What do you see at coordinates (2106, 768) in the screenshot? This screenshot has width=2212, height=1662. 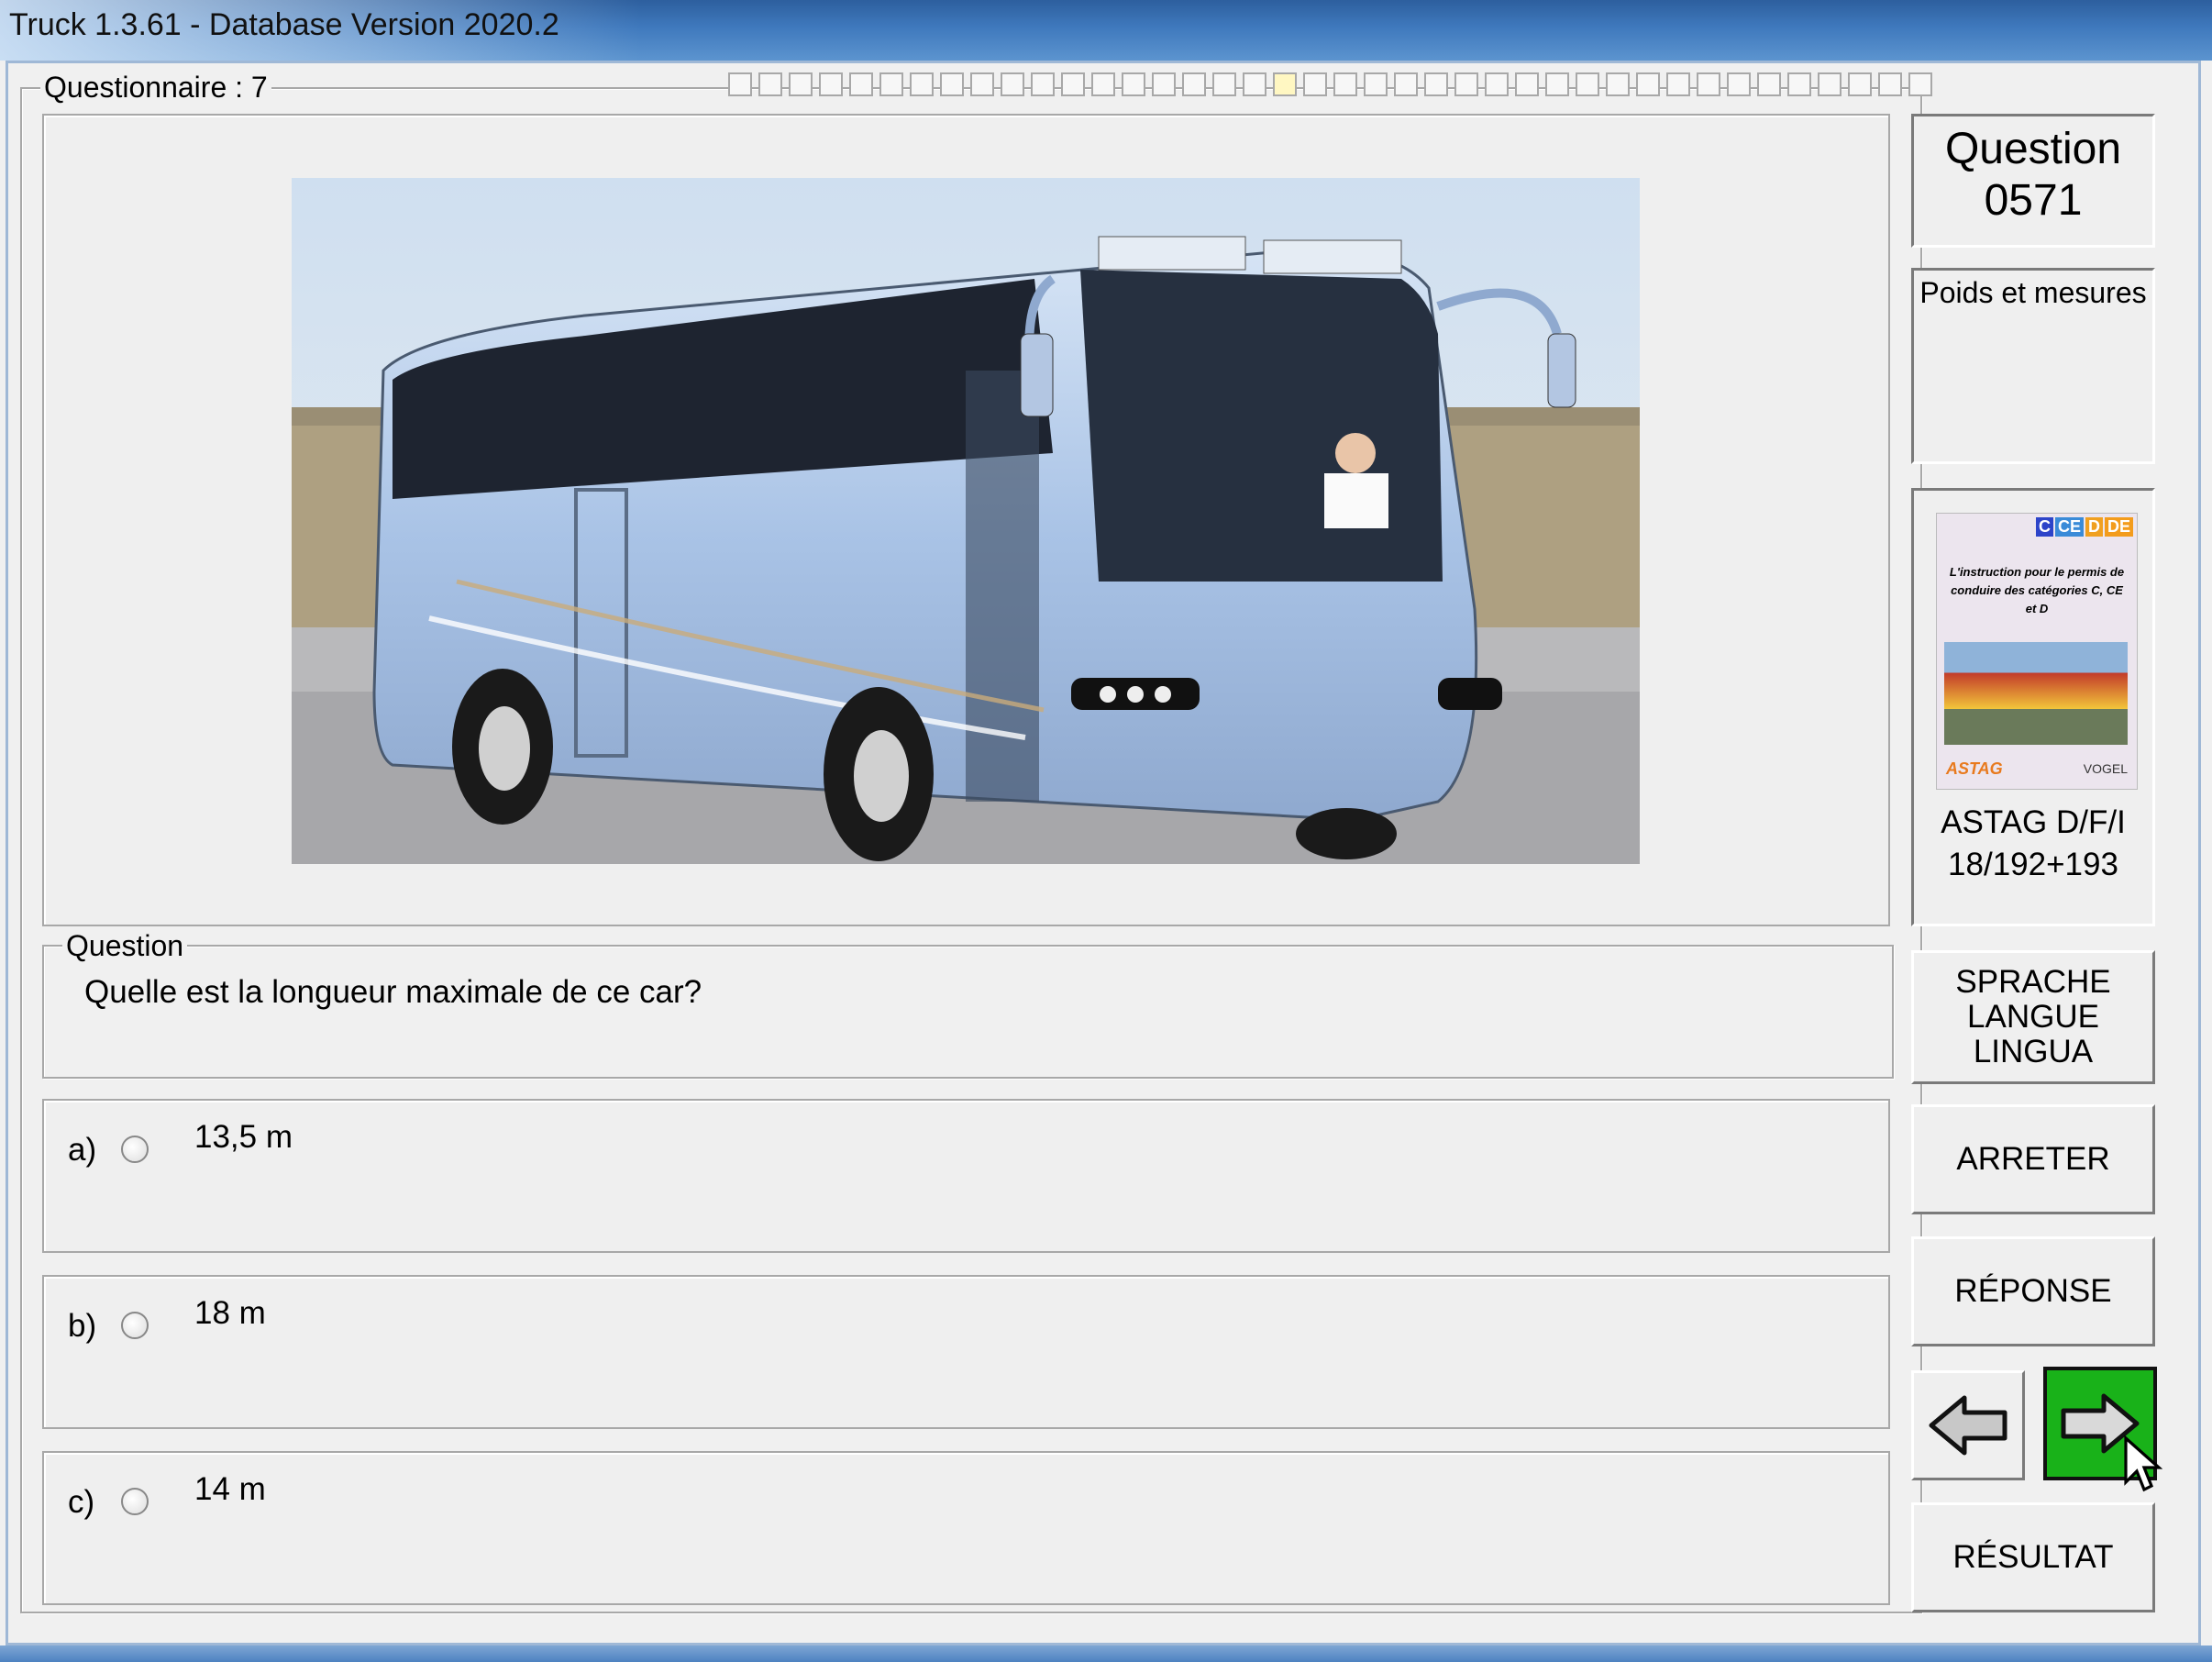 I see `publisher-vogel: VOGEL` at bounding box center [2106, 768].